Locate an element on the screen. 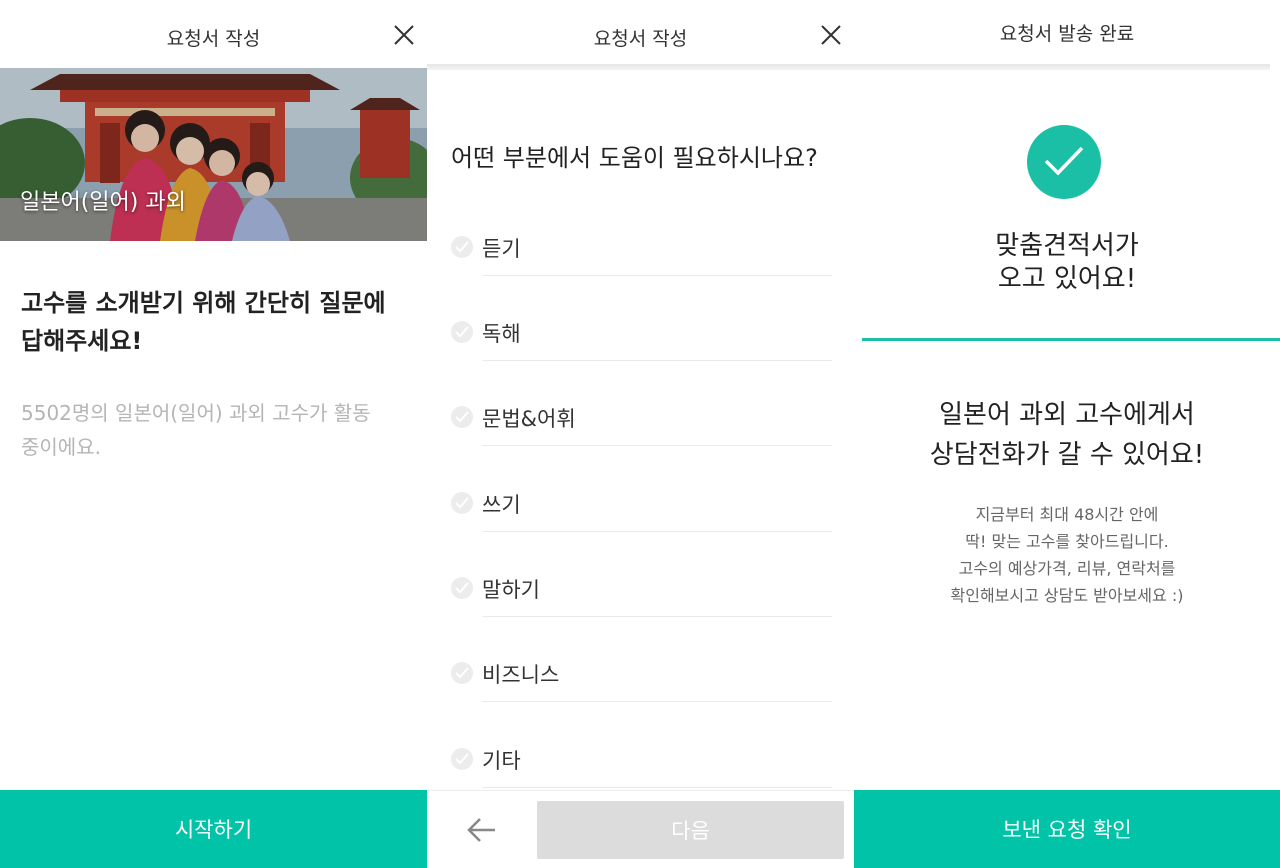  intro-heading: 고수를 소개받기 위해 간단히 질문에 답해주세요! is located at coordinates (218, 322).